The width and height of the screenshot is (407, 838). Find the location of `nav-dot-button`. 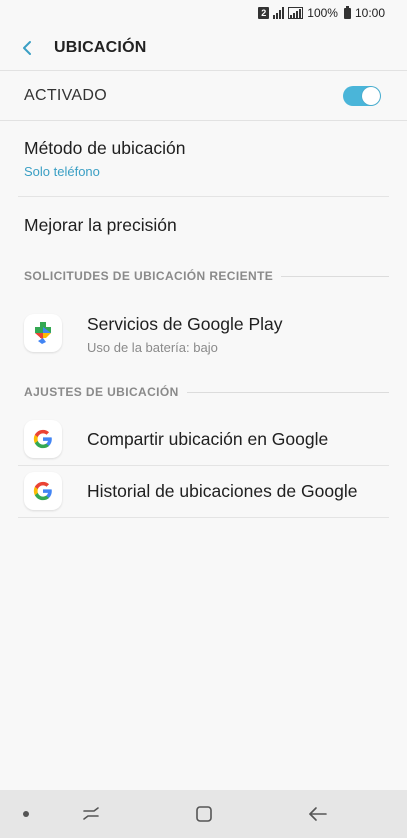

nav-dot-button is located at coordinates (26, 814).